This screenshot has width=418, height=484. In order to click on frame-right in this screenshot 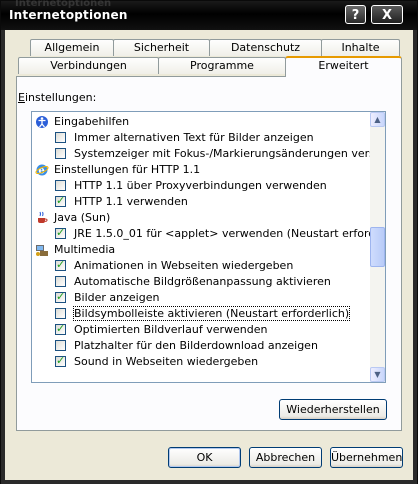, I will do `click(415, 255)`.